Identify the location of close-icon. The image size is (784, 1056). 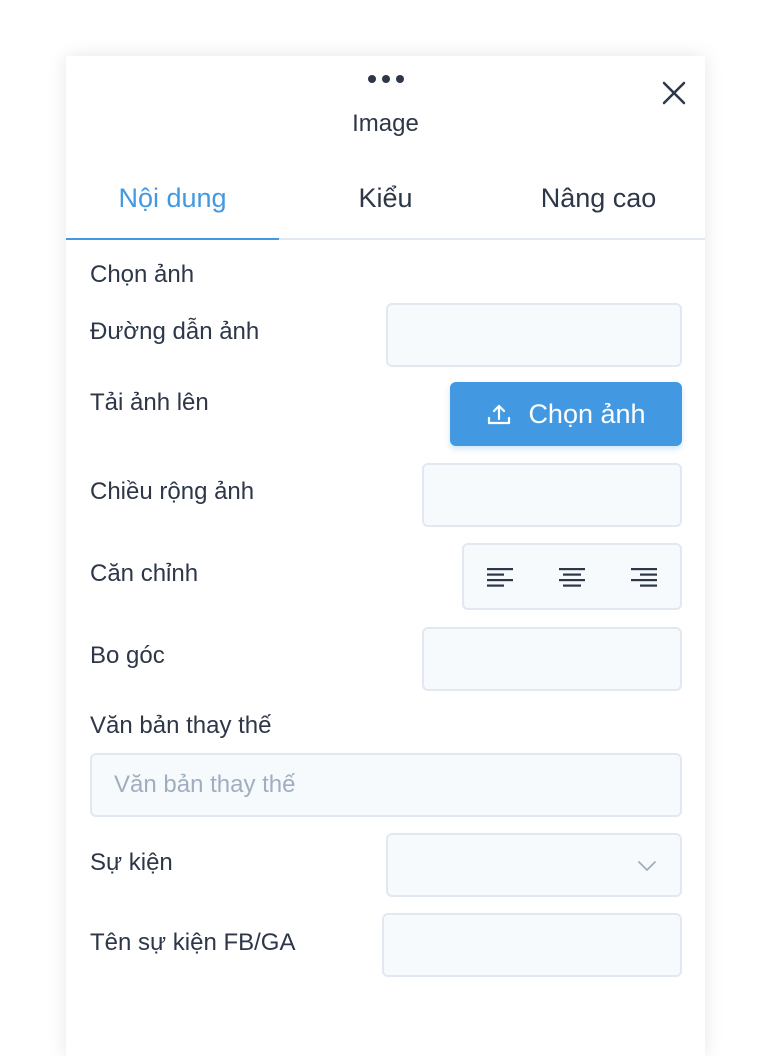
(674, 93).